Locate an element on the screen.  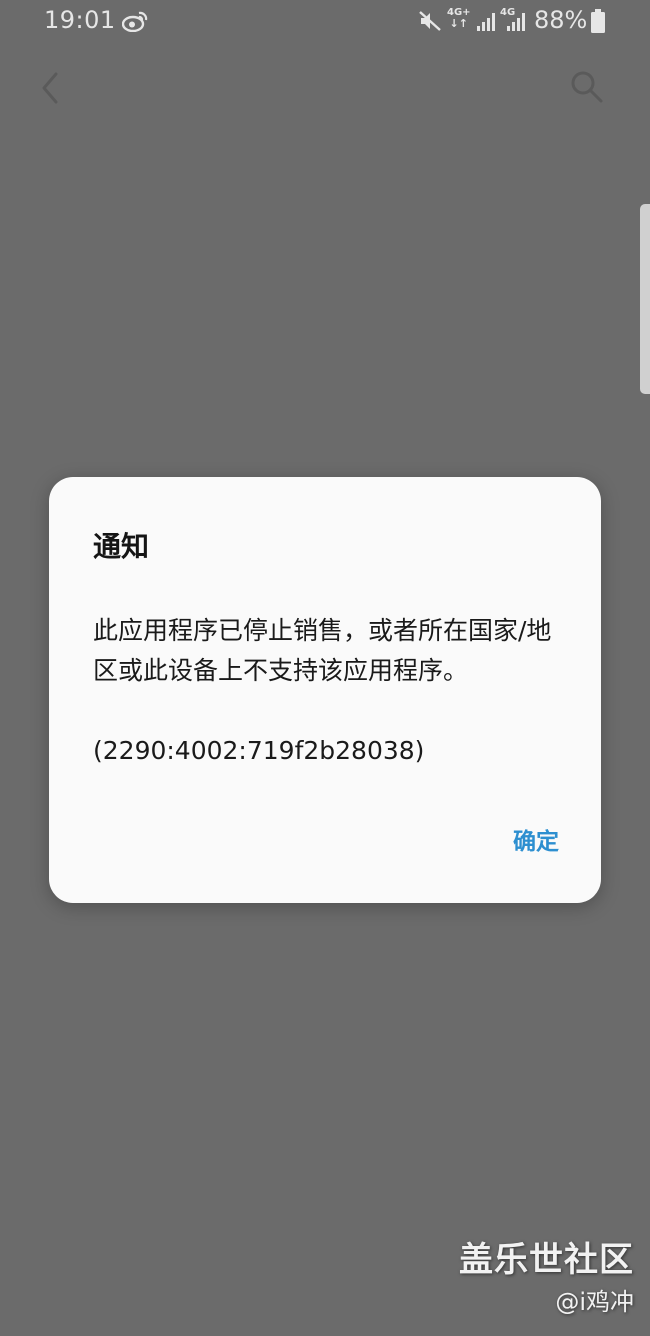
status-time: 19:01 is located at coordinates (80, 20).